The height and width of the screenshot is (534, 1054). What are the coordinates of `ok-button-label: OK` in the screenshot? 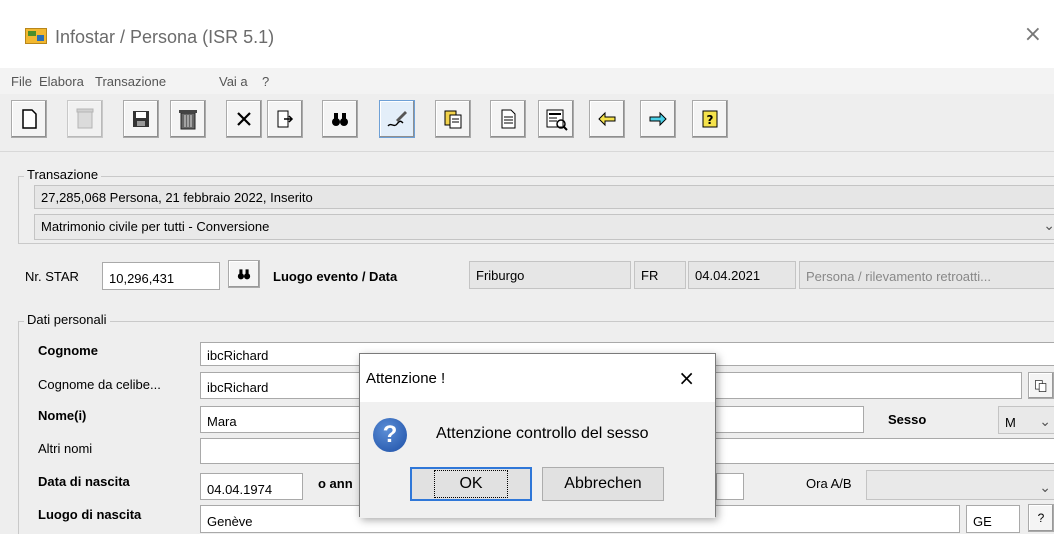 It's located at (471, 484).